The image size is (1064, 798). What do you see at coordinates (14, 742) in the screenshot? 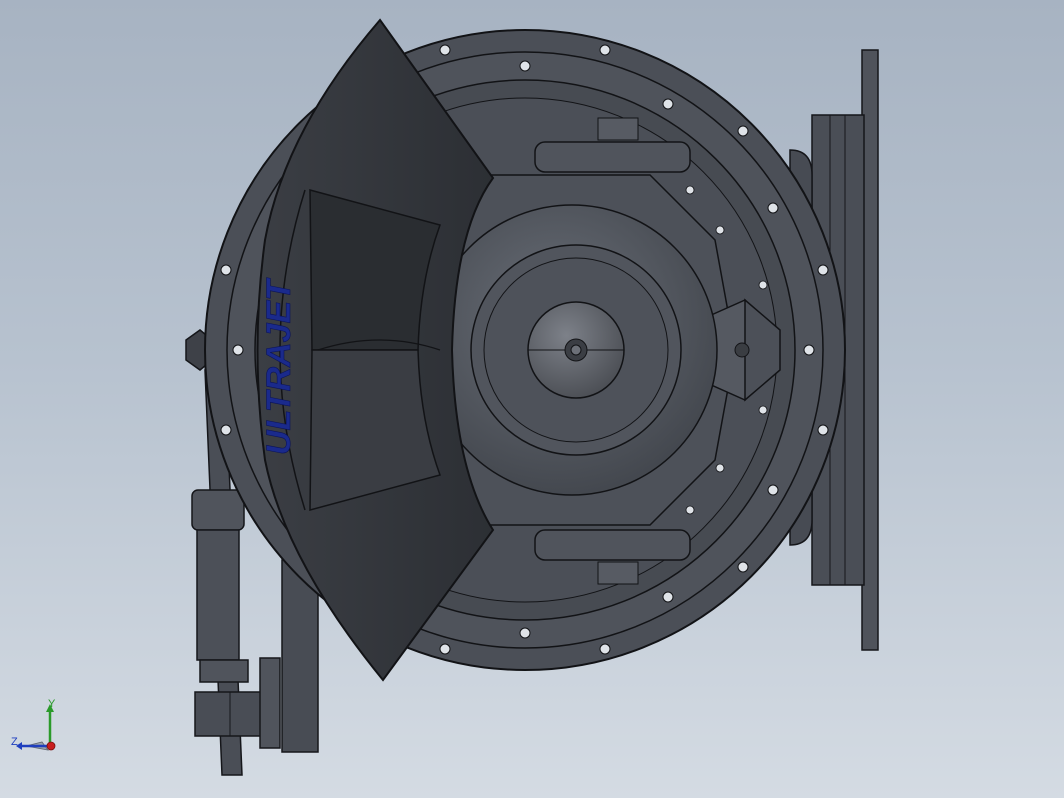
I see `triad-z-label: Z` at bounding box center [14, 742].